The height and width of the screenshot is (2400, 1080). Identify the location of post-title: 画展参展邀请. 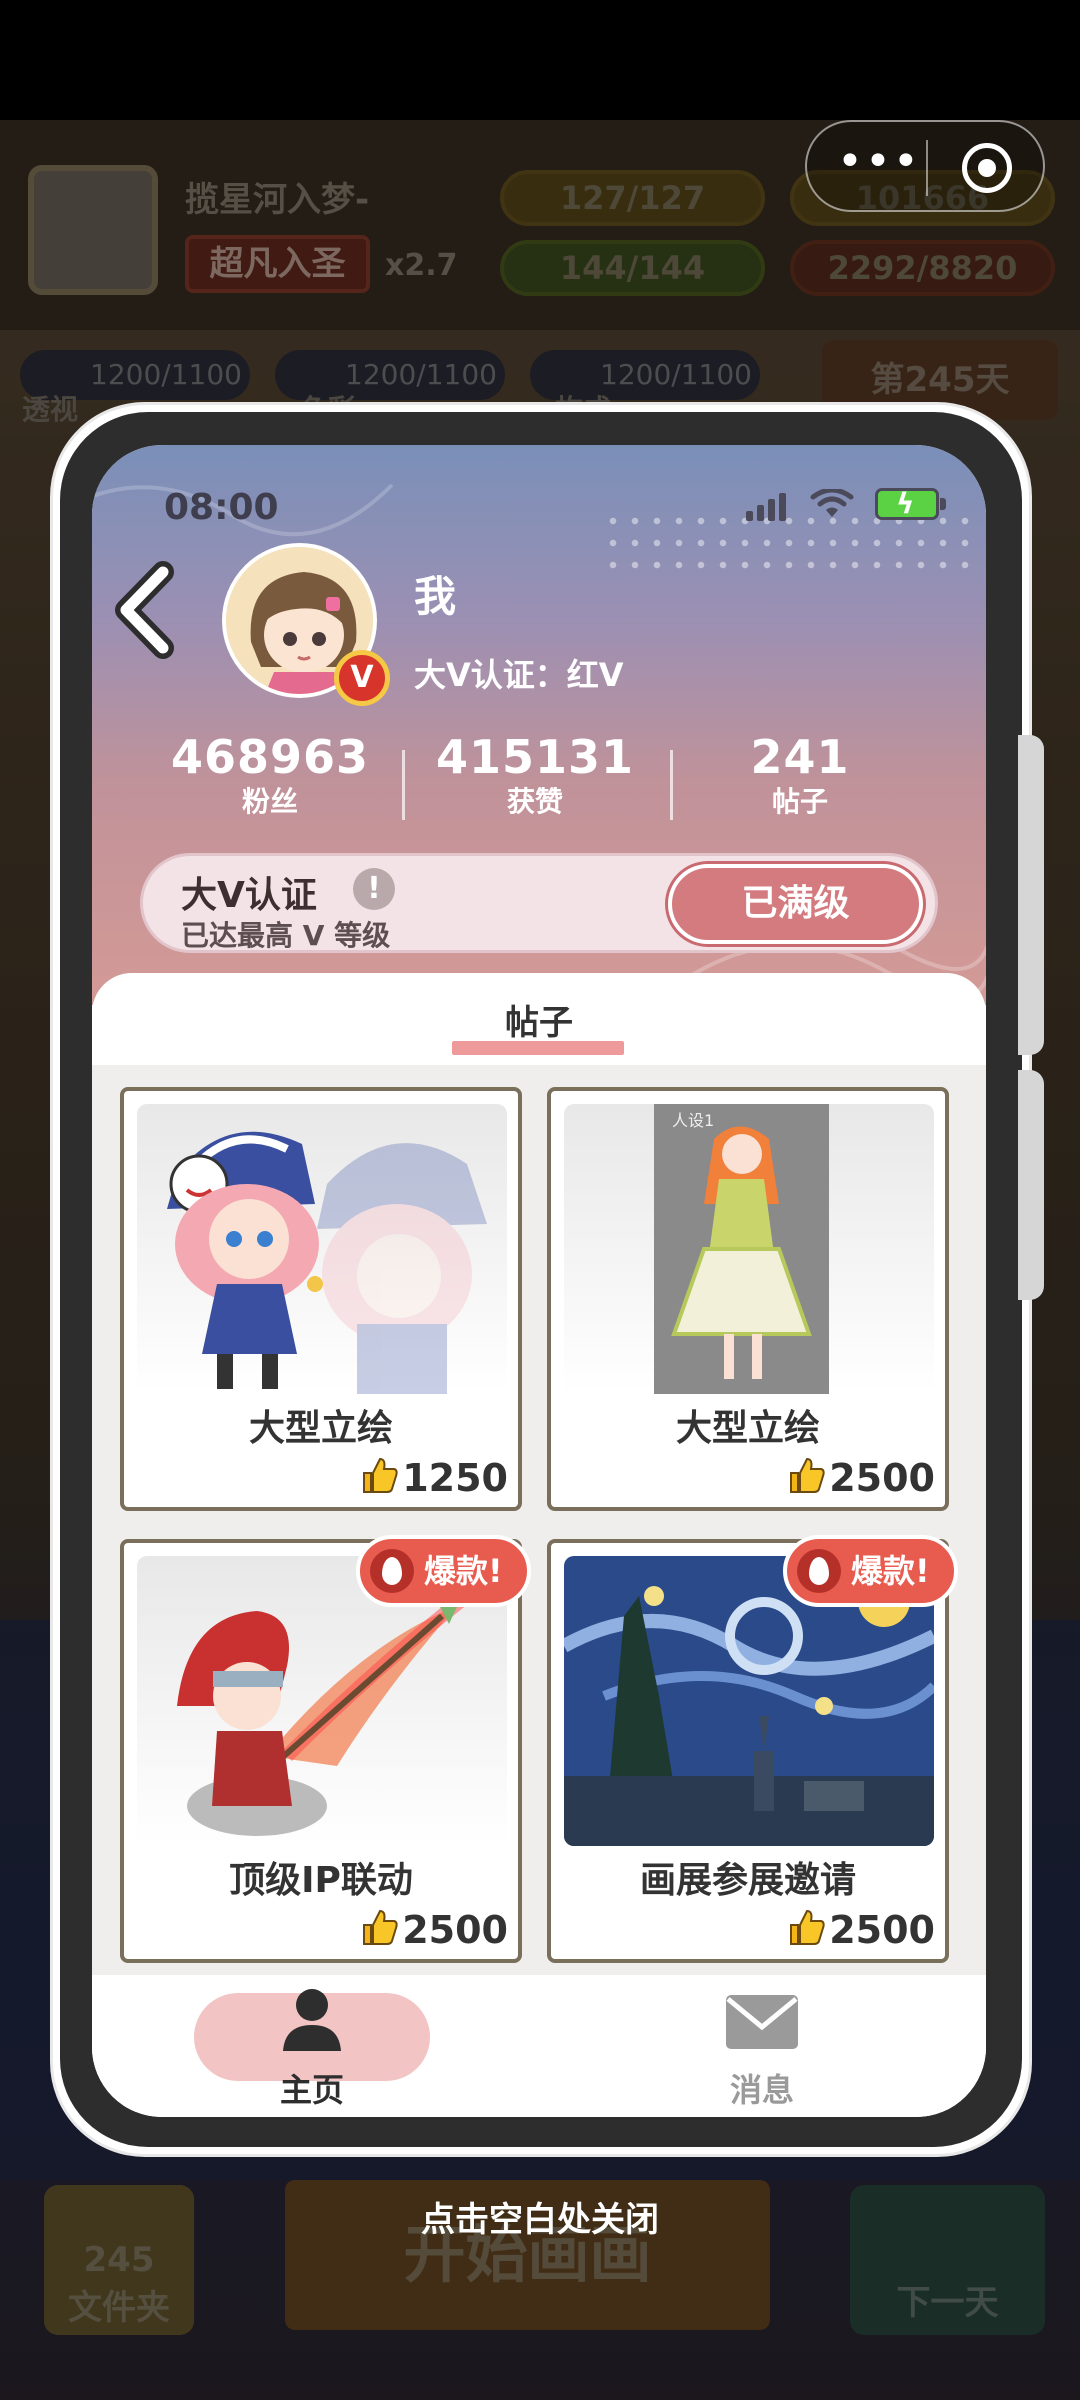
(747, 1880).